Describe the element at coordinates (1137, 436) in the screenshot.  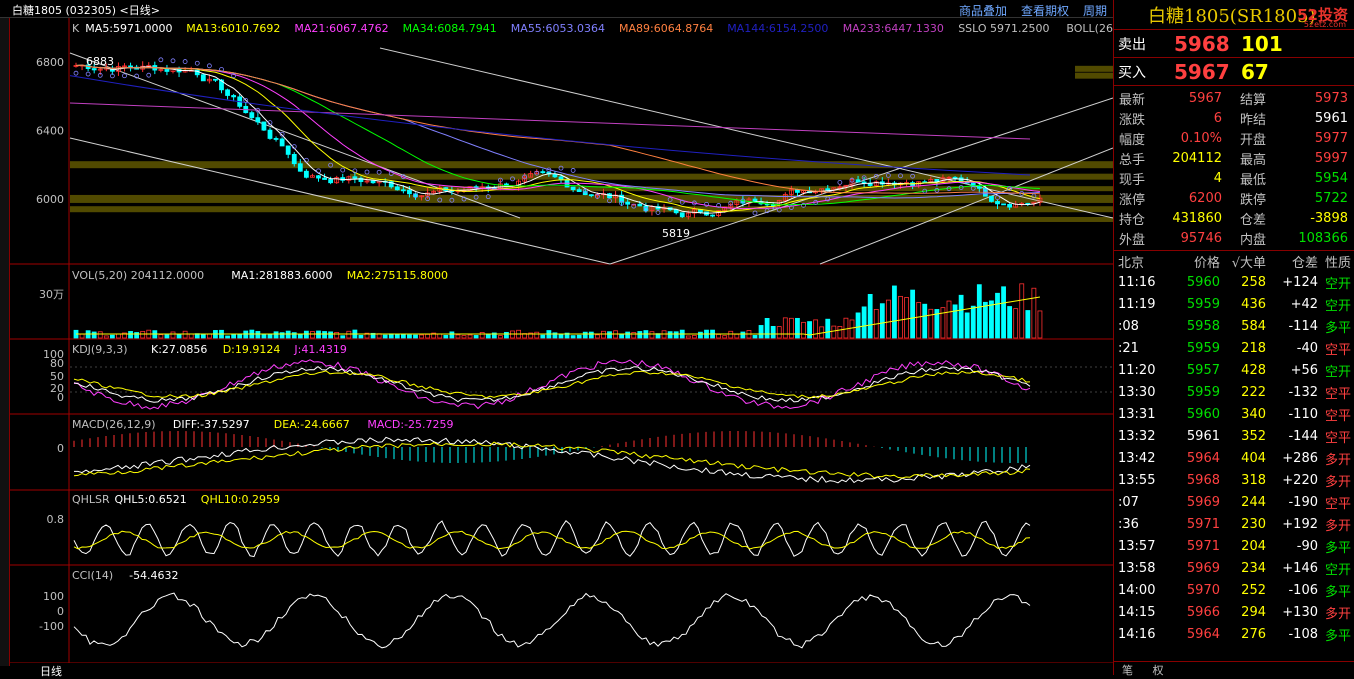
I see `tick-time: 13:32` at that location.